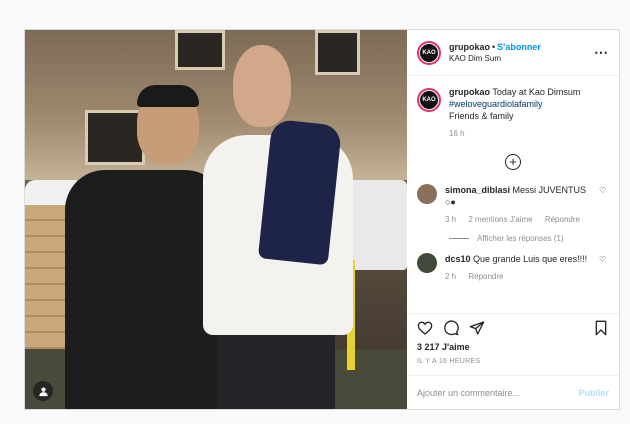 The width and height of the screenshot is (630, 424). What do you see at coordinates (300, 192) in the screenshot?
I see `person-guest-sweater` at bounding box center [300, 192].